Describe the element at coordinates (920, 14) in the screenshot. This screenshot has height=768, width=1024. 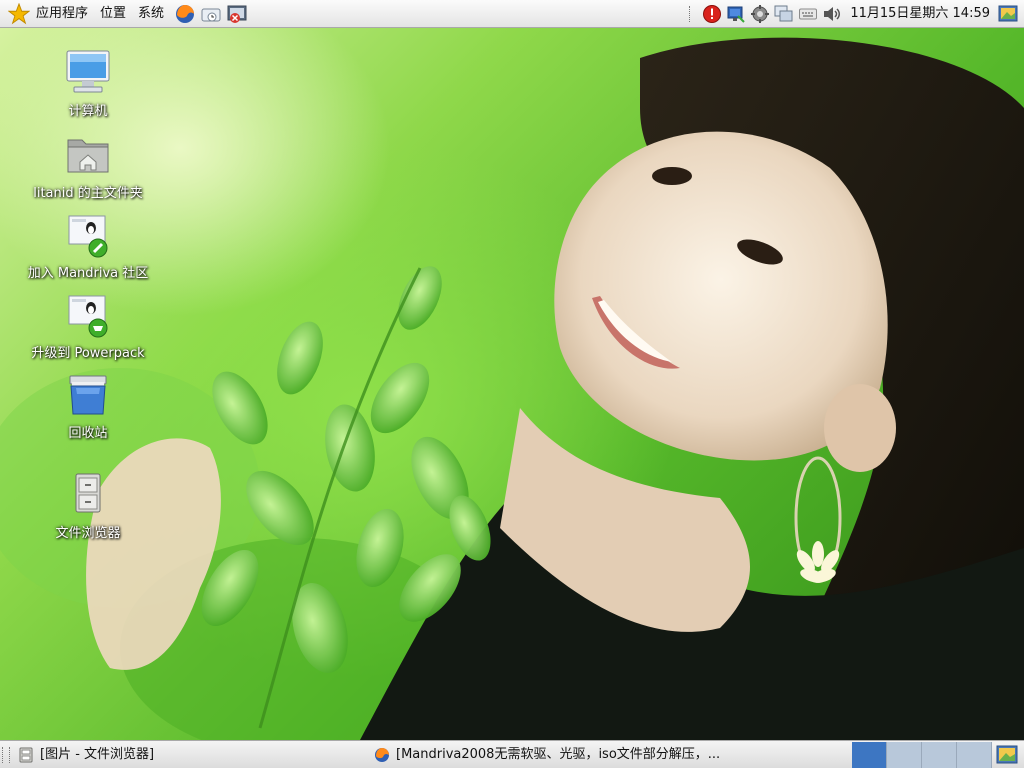
I see `panel-clock: 11月15日星期六 14:59` at that location.